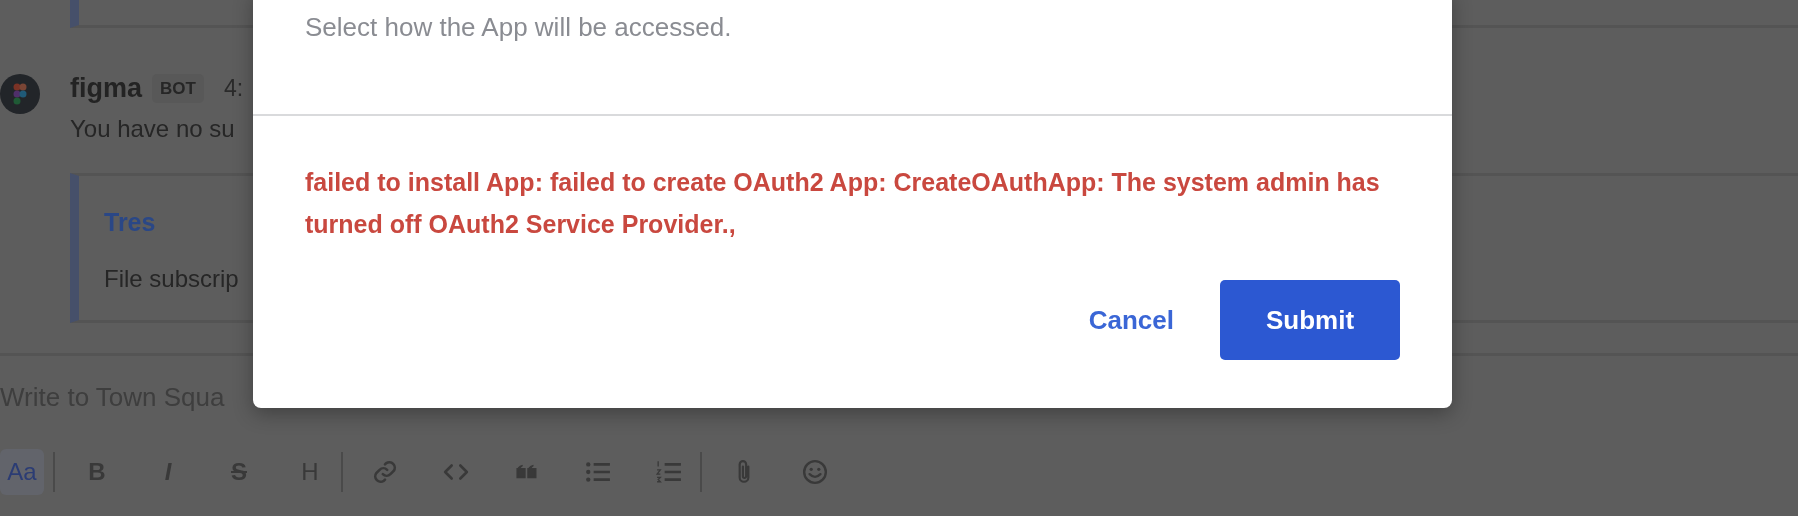 The height and width of the screenshot is (516, 1798). Describe the element at coordinates (669, 471) in the screenshot. I see `numbered-list-icon` at that location.